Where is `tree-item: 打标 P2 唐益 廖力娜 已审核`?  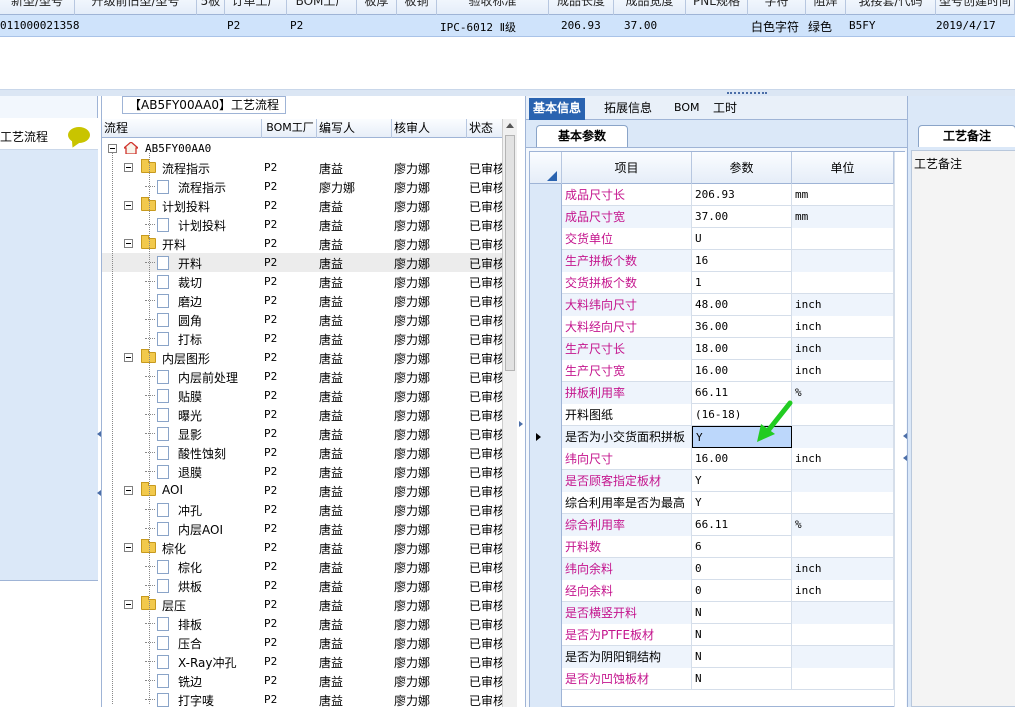 tree-item: 打标 P2 唐益 廖力娜 已审核 is located at coordinates (302, 338).